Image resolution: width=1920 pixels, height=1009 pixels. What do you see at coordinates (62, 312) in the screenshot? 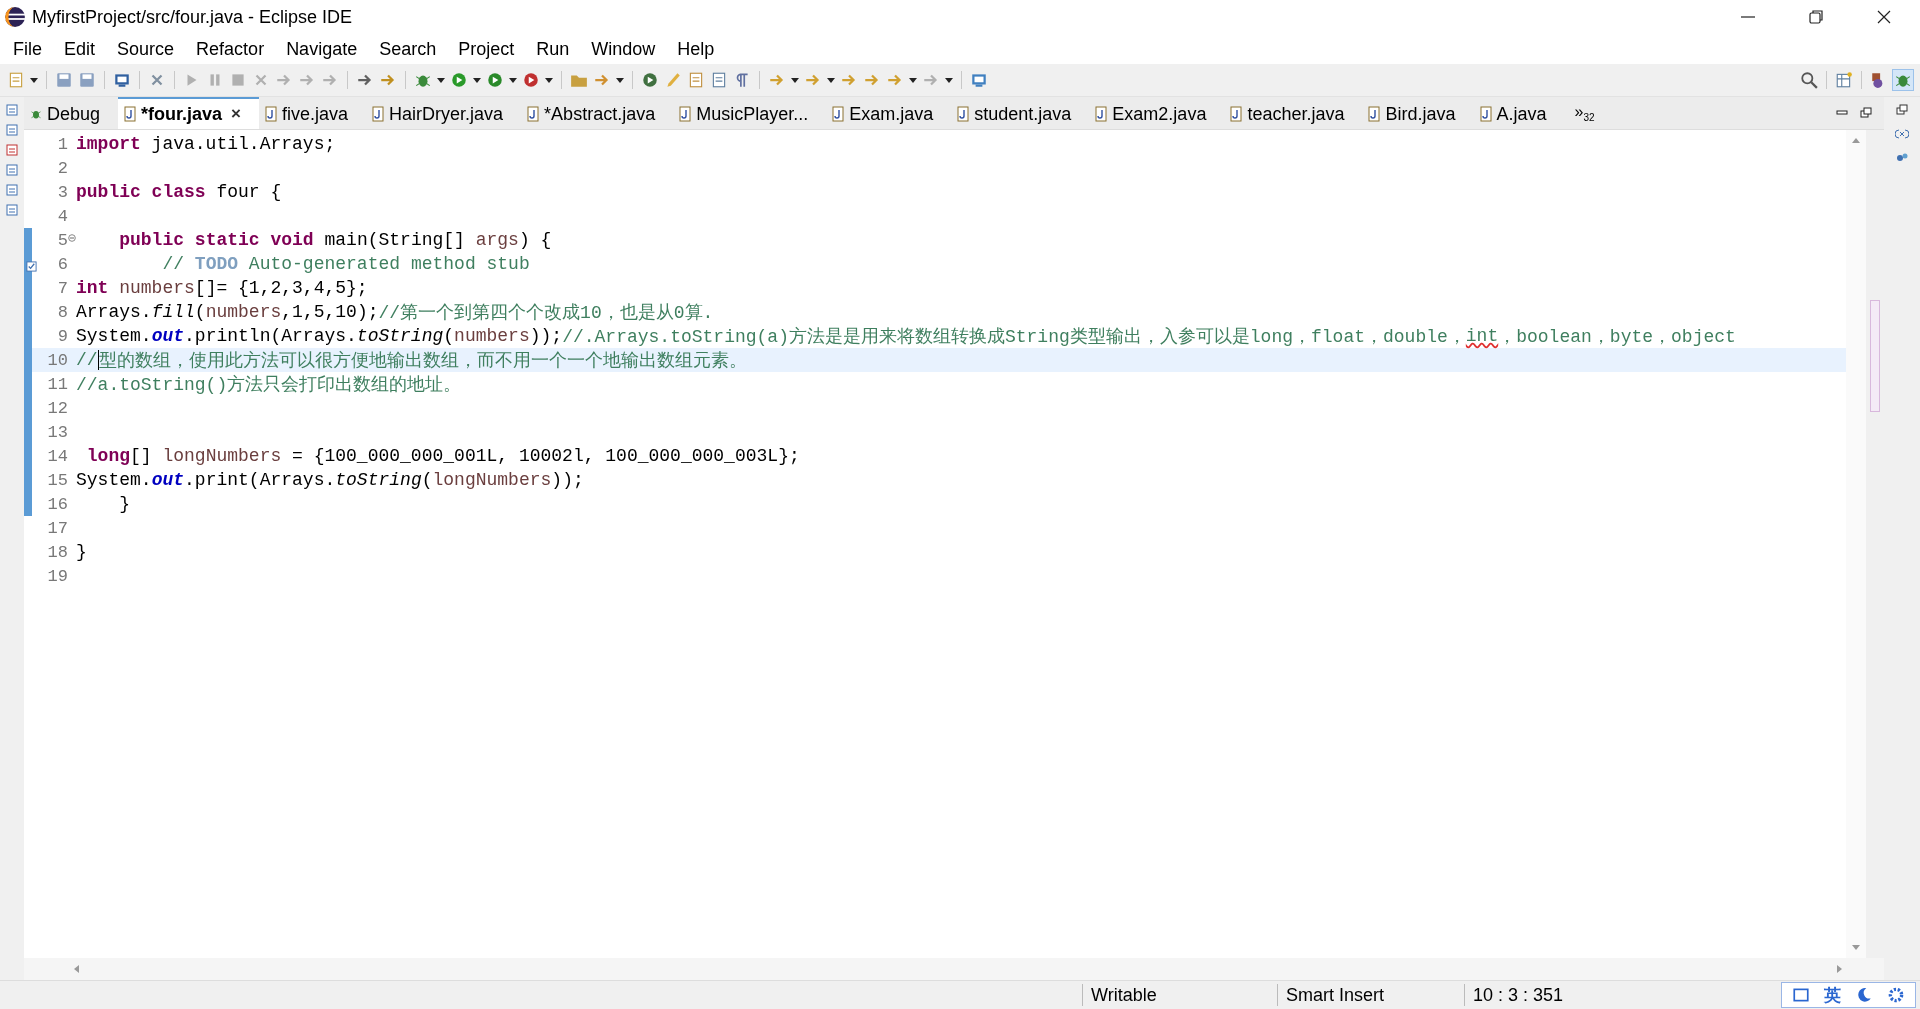
I see `line-number: 8` at bounding box center [62, 312].